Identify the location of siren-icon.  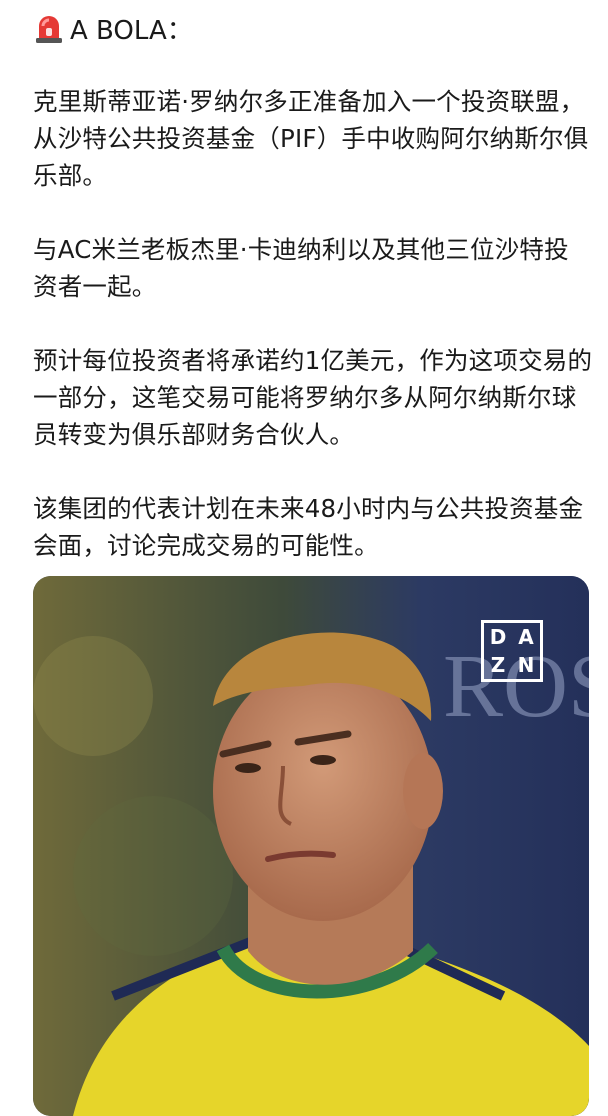
(49, 28).